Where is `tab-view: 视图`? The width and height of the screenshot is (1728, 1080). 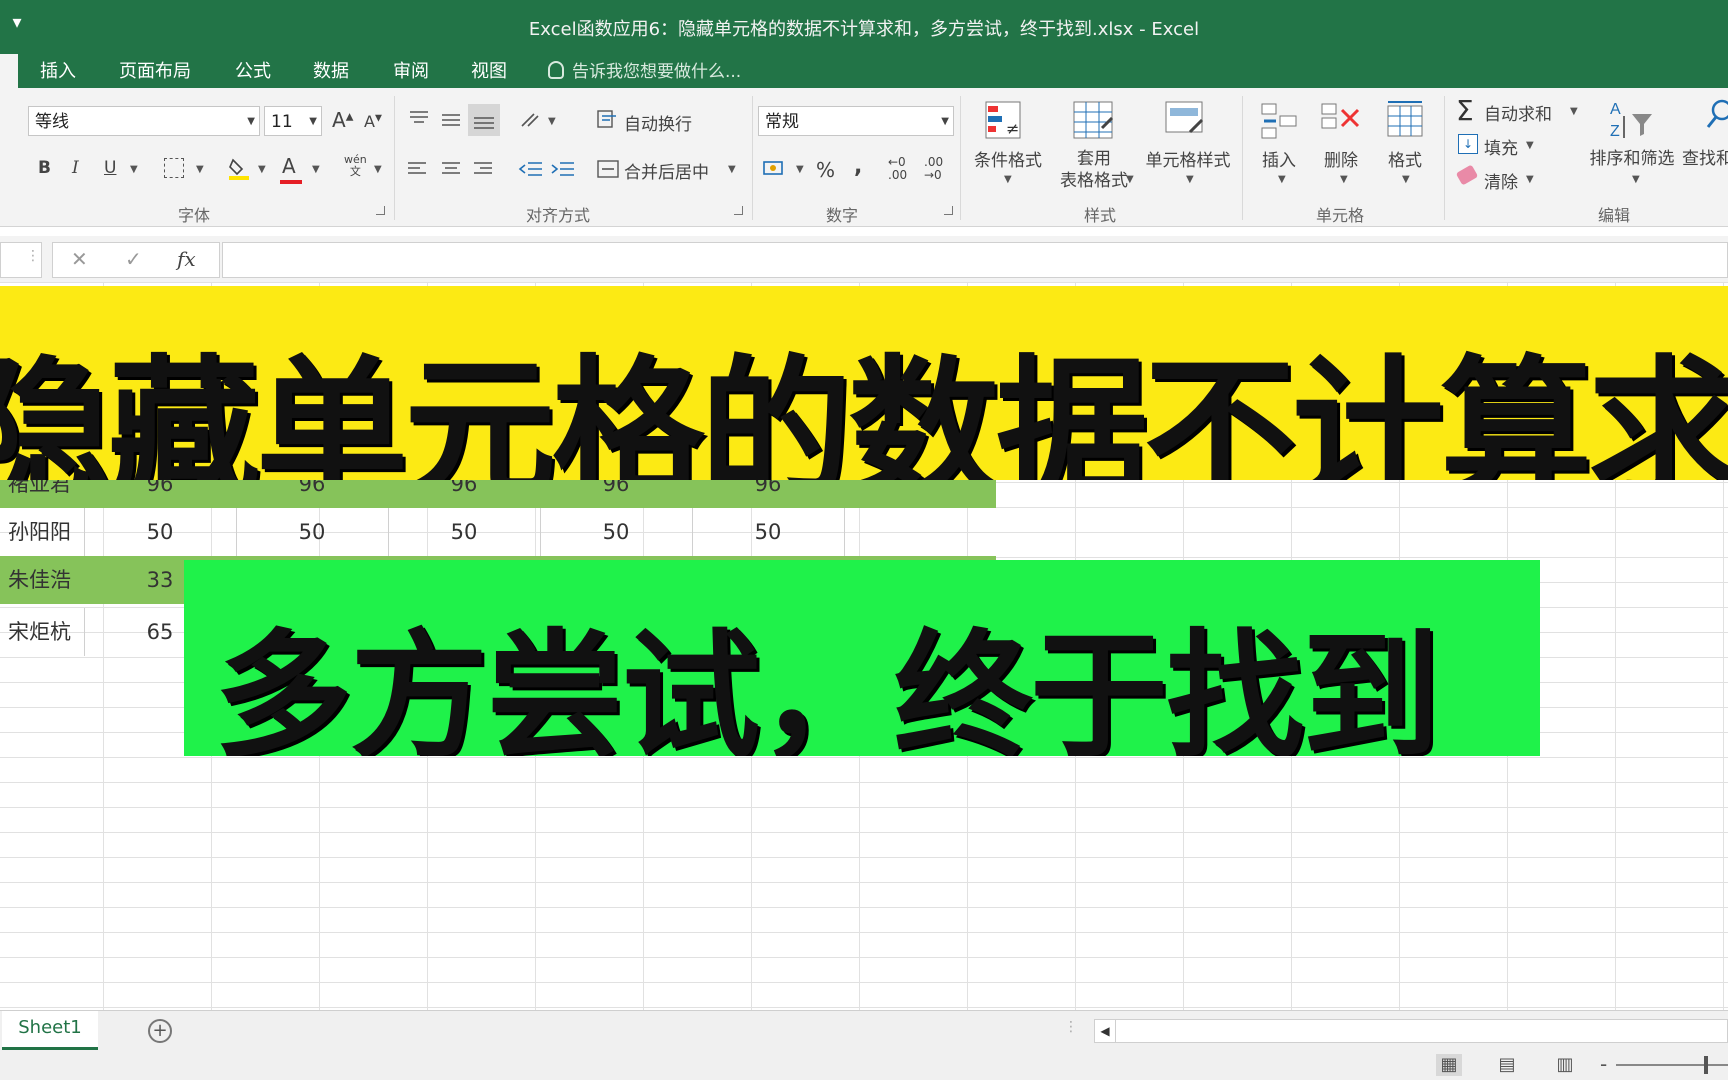
tab-view: 视图 is located at coordinates (489, 72).